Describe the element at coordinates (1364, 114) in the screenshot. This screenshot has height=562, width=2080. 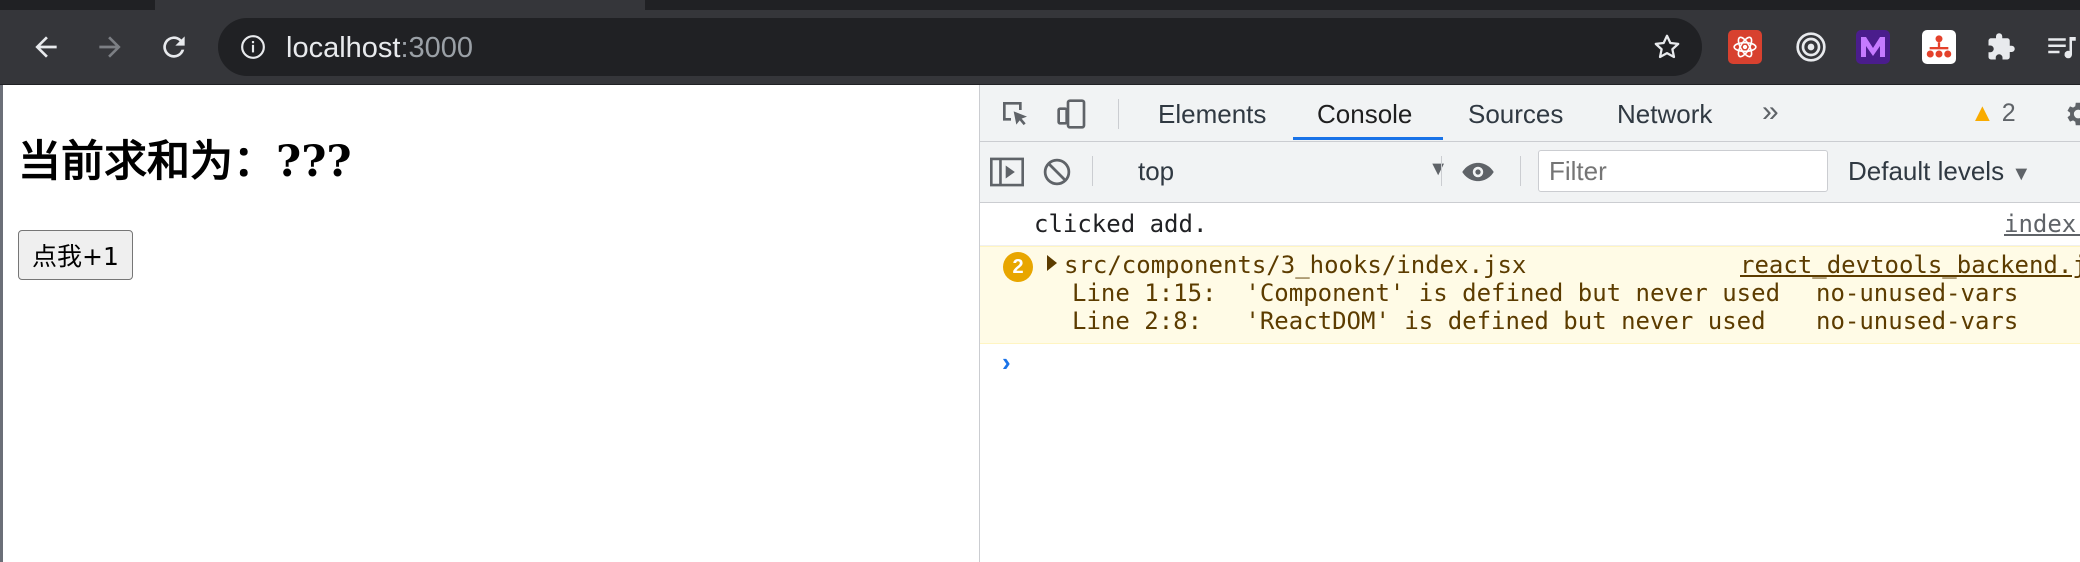
I see `tab-console: Console` at that location.